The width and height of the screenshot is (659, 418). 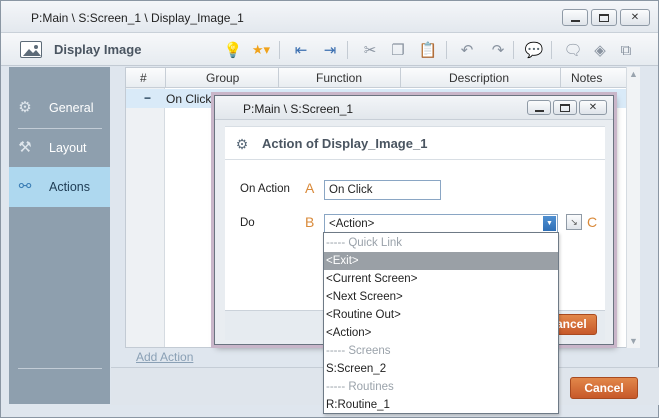 What do you see at coordinates (310, 188) in the screenshot?
I see `callout-a: A` at bounding box center [310, 188].